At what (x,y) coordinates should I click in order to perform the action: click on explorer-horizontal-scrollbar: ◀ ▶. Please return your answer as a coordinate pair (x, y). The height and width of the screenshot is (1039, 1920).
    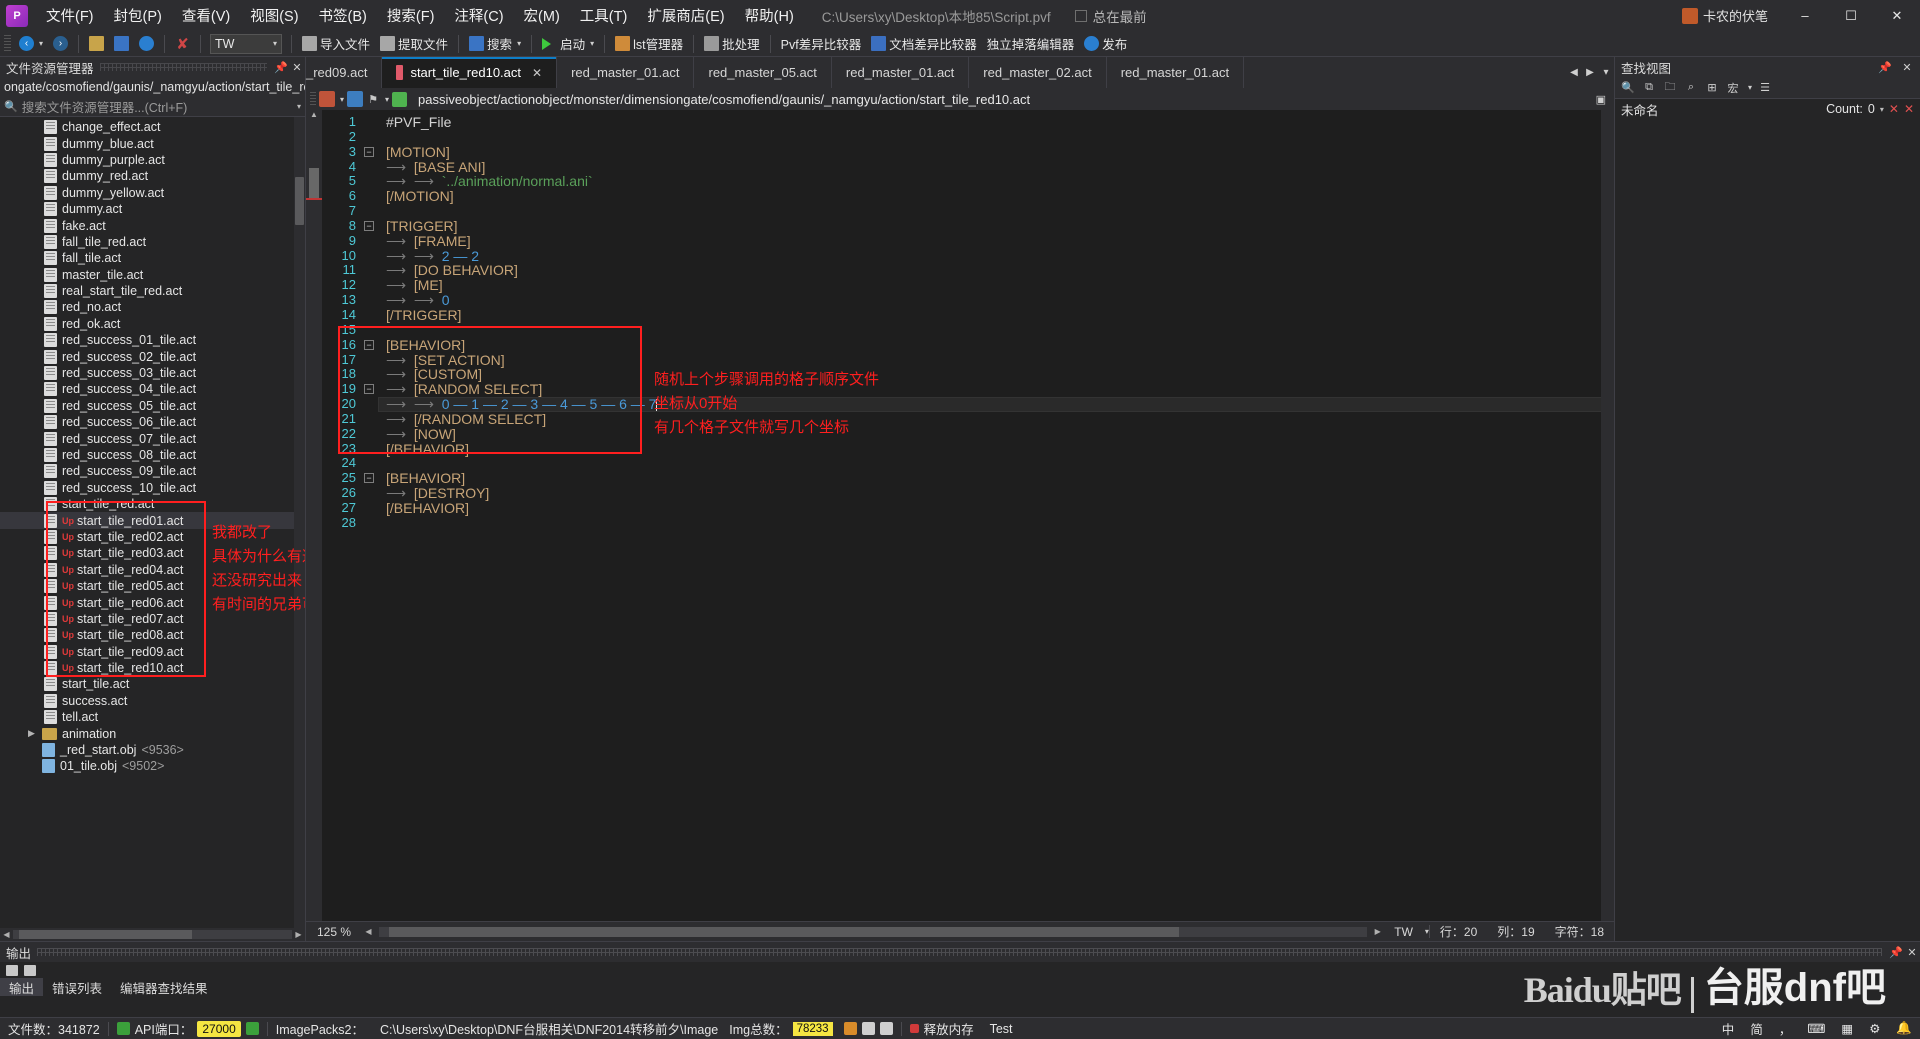
    Looking at the image, I should click on (152, 934).